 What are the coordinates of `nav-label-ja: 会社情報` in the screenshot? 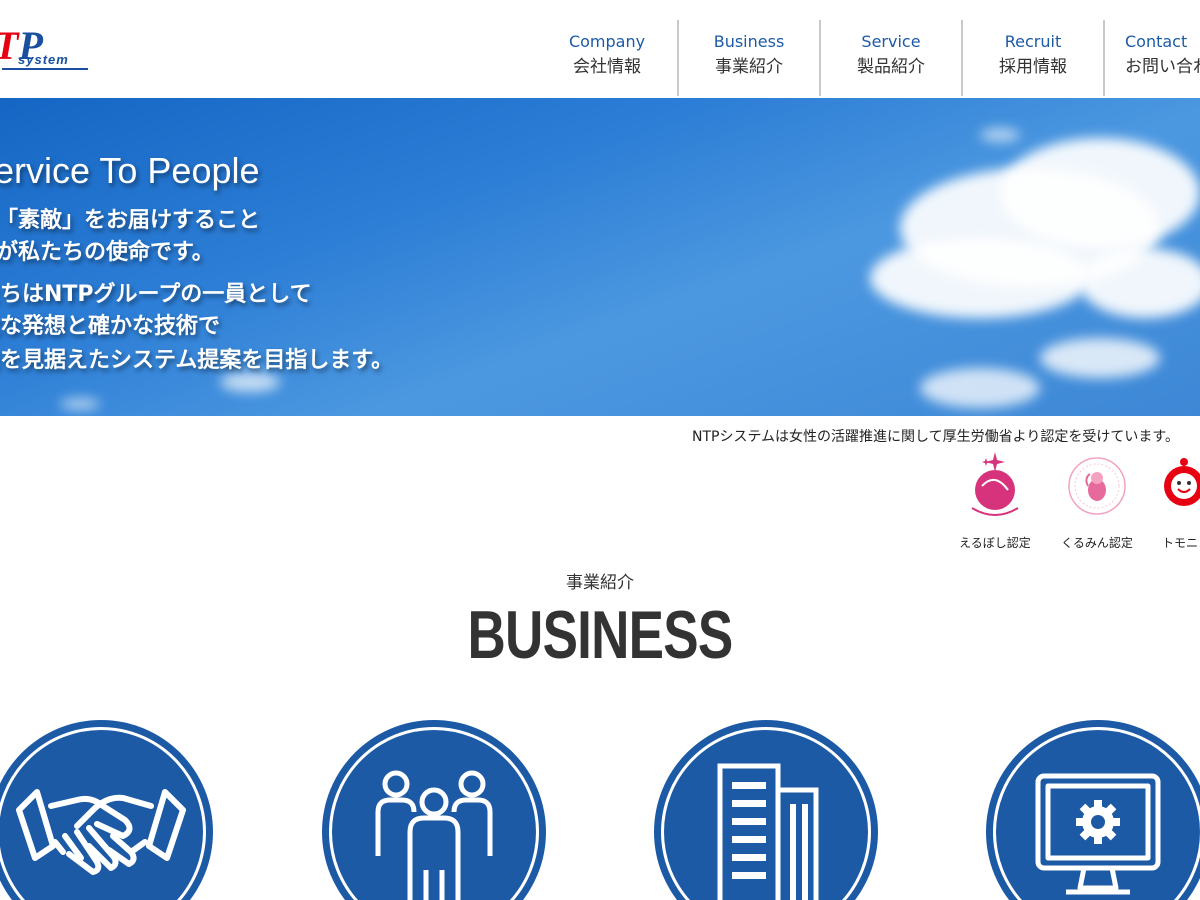 It's located at (607, 67).